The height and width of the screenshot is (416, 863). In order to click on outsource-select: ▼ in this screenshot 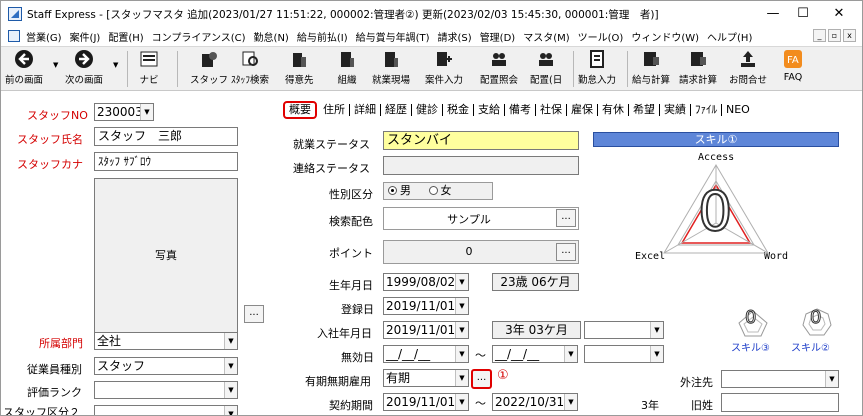, I will do `click(780, 379)`.